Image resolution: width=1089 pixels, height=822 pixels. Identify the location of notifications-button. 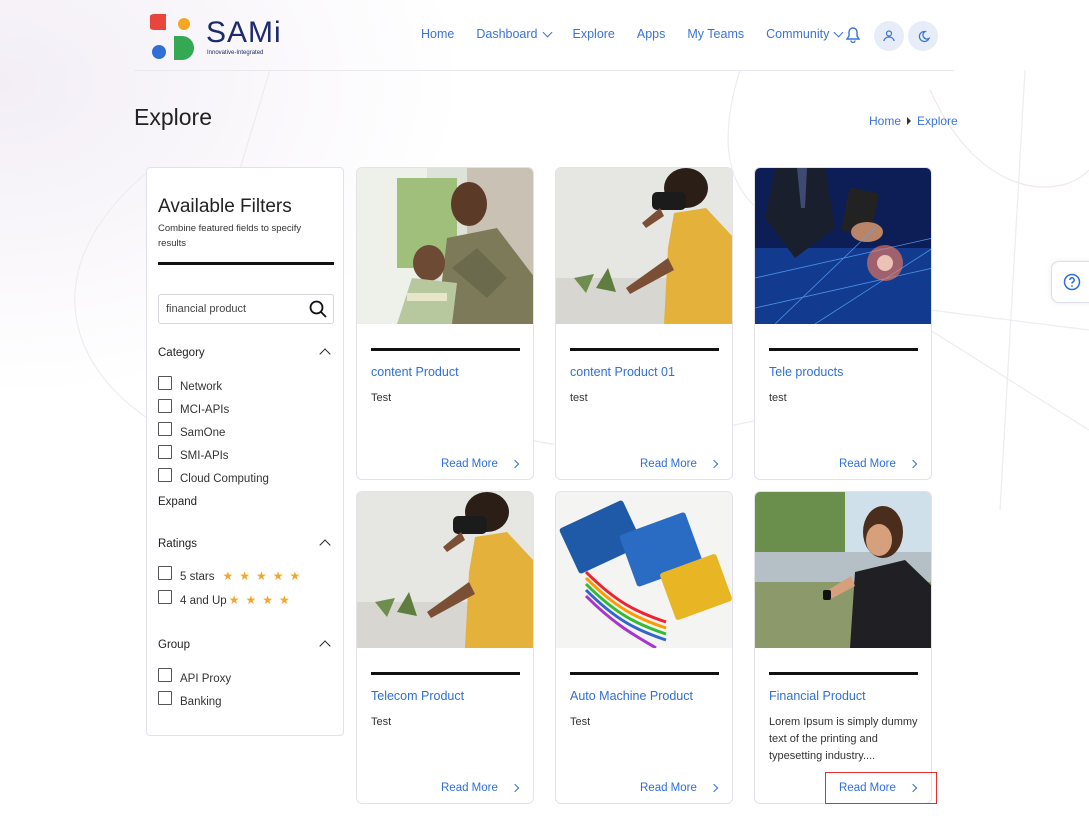
(853, 37).